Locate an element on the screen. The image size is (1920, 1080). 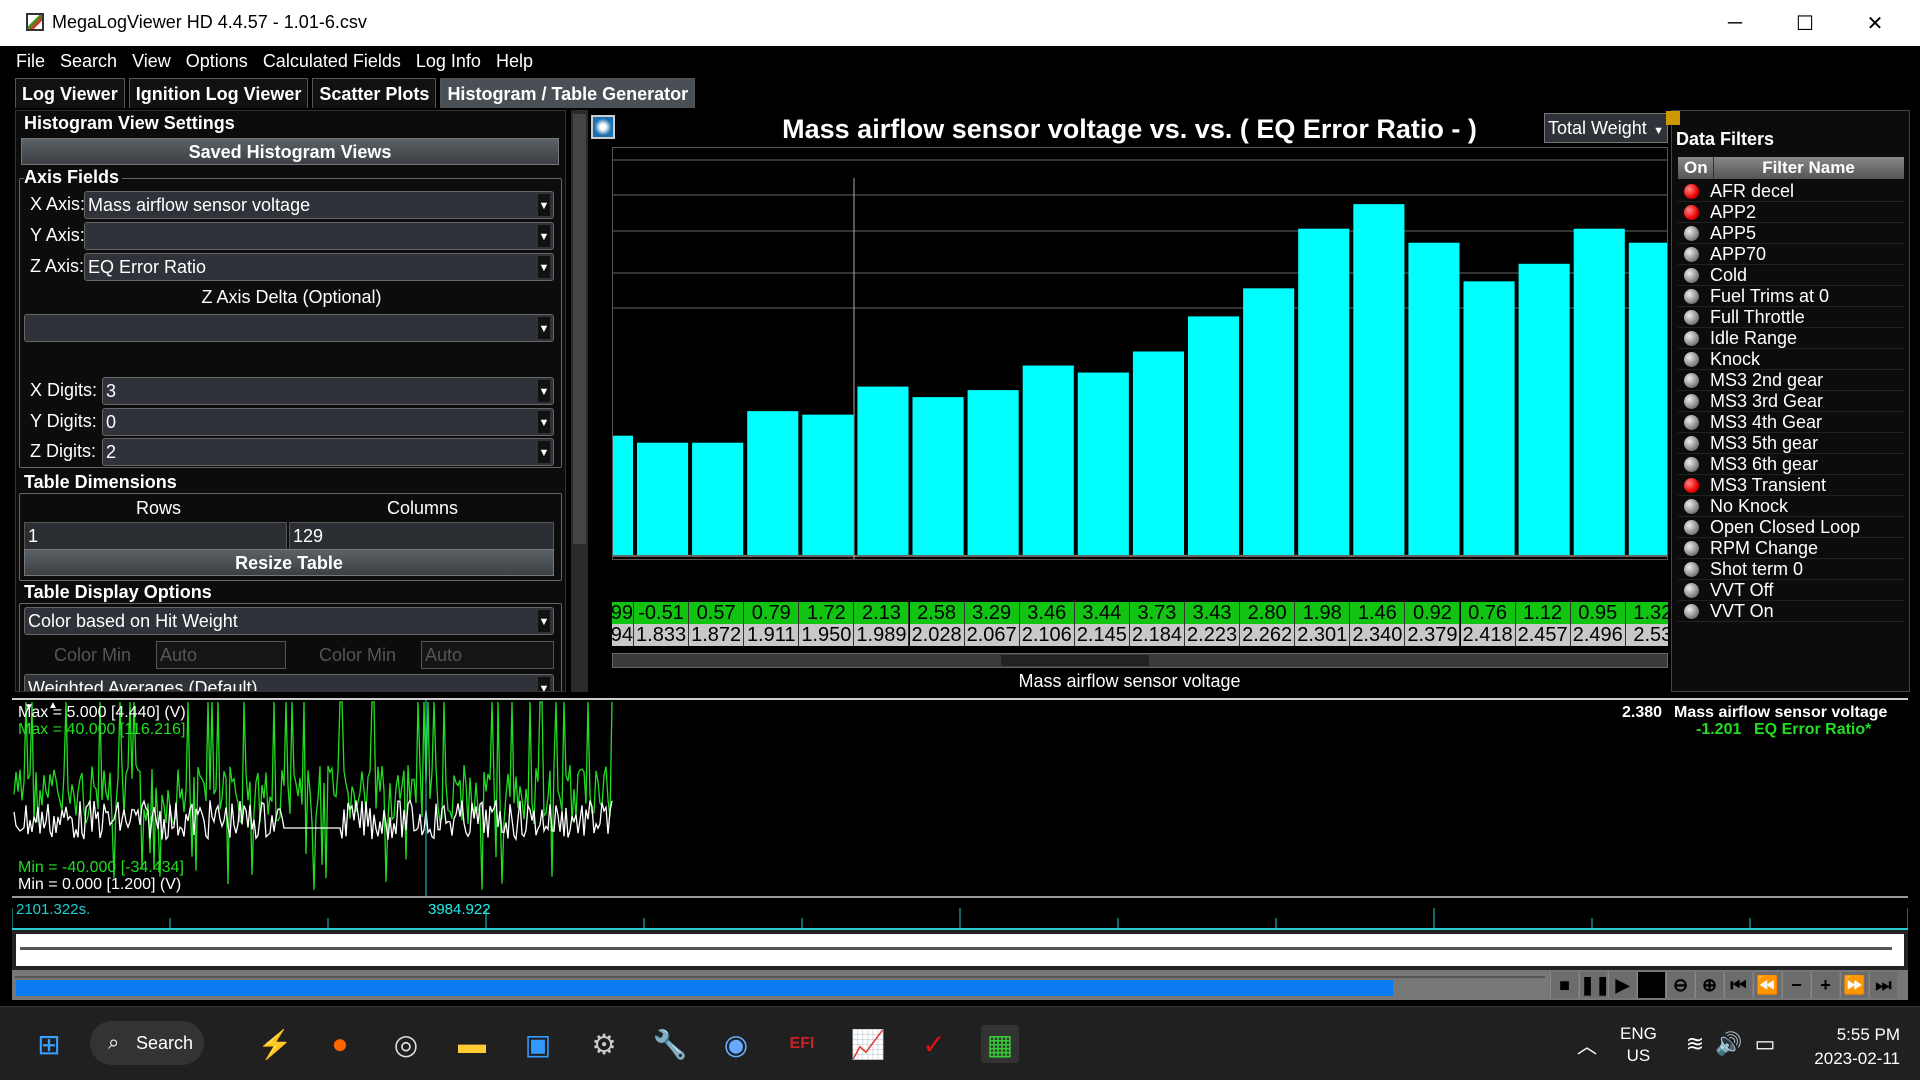
z-value-cell: 2.80 is located at coordinates (1268, 613).